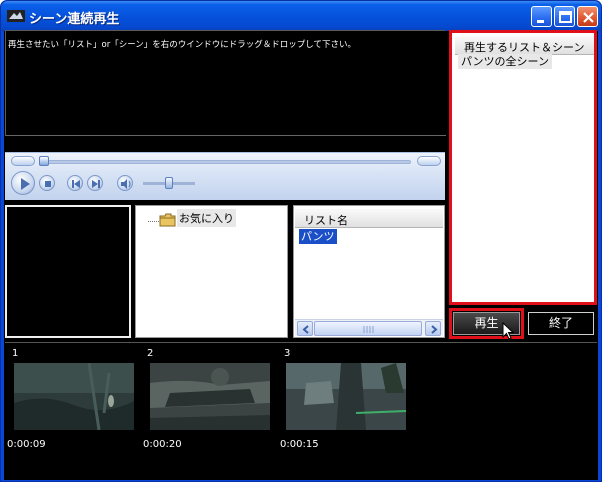 The image size is (602, 482). Describe the element at coordinates (23, 161) in the screenshot. I see `seek-back-button` at that location.